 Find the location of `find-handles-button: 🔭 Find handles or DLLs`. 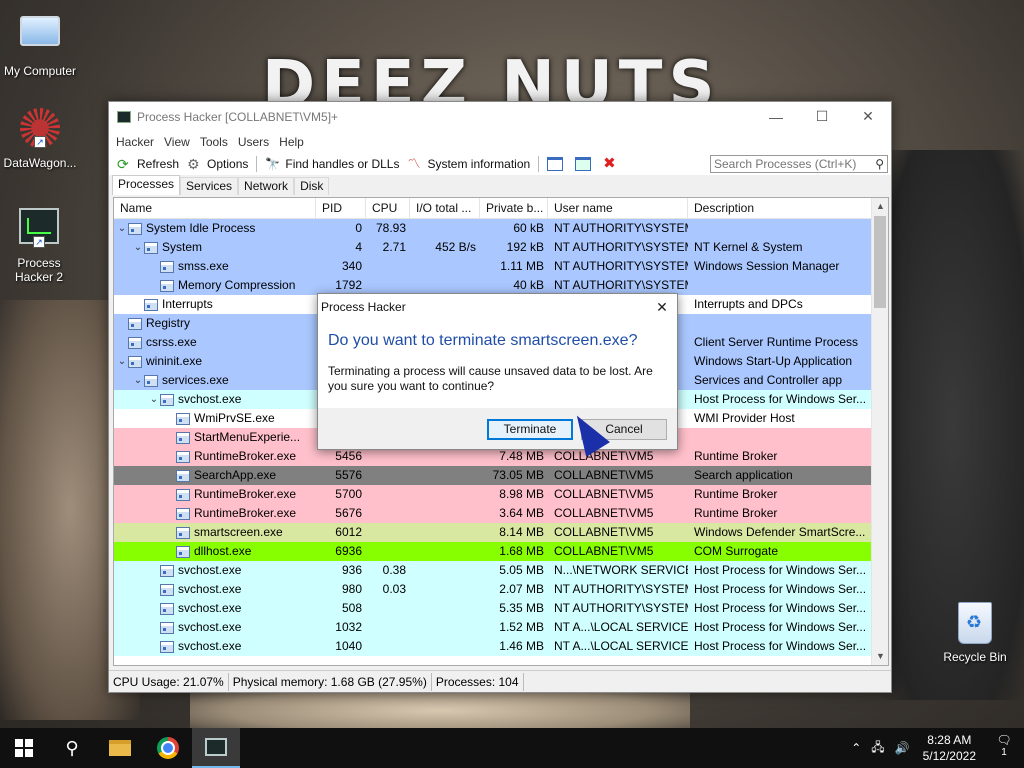

find-handles-button: 🔭 Find handles or DLLs is located at coordinates (332, 164).